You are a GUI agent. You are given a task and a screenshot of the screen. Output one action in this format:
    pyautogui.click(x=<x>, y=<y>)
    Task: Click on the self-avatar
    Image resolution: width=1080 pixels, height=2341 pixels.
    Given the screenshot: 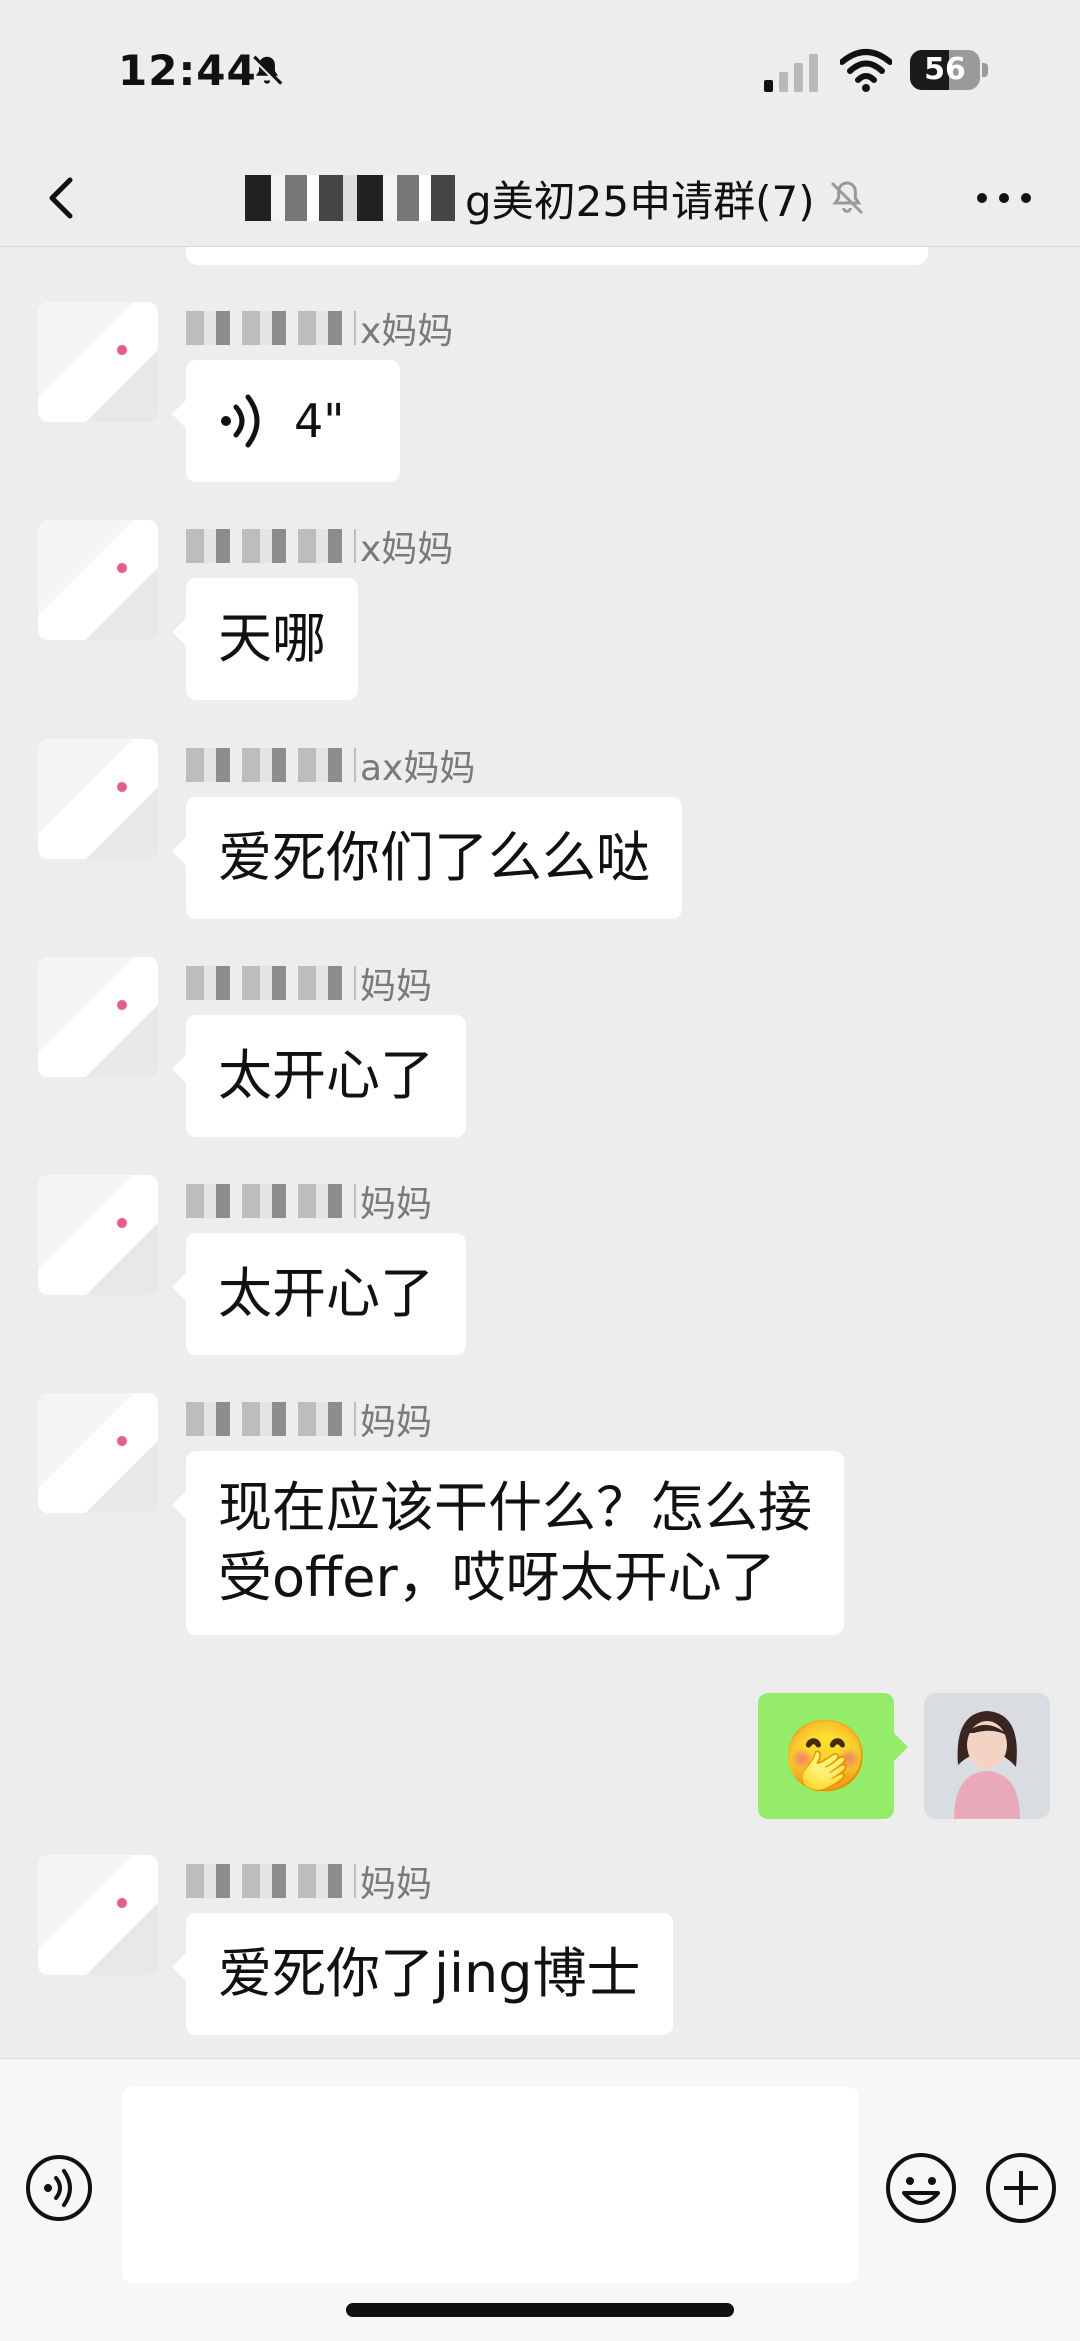 What is the action you would take?
    pyautogui.click(x=987, y=1756)
    